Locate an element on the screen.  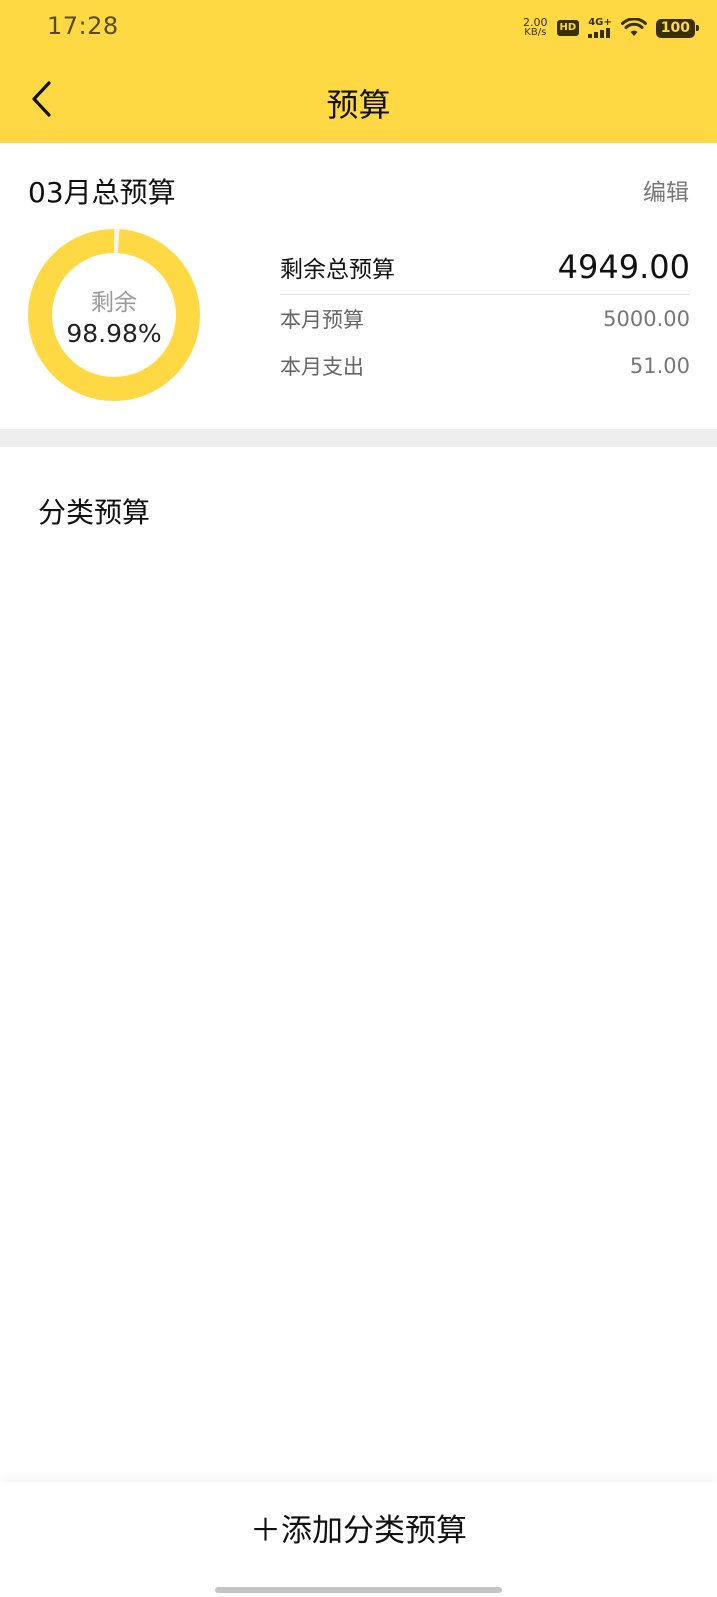
status-time: 17:28 is located at coordinates (83, 26).